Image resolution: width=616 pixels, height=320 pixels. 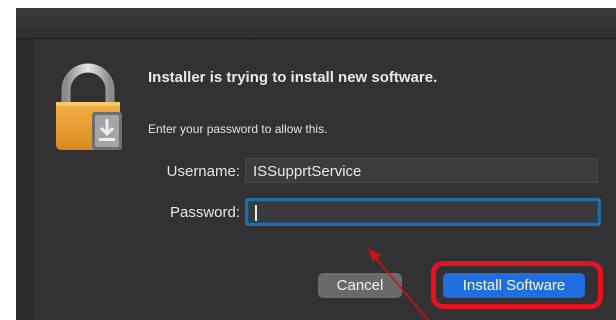 What do you see at coordinates (88, 107) in the screenshot?
I see `lock-icon` at bounding box center [88, 107].